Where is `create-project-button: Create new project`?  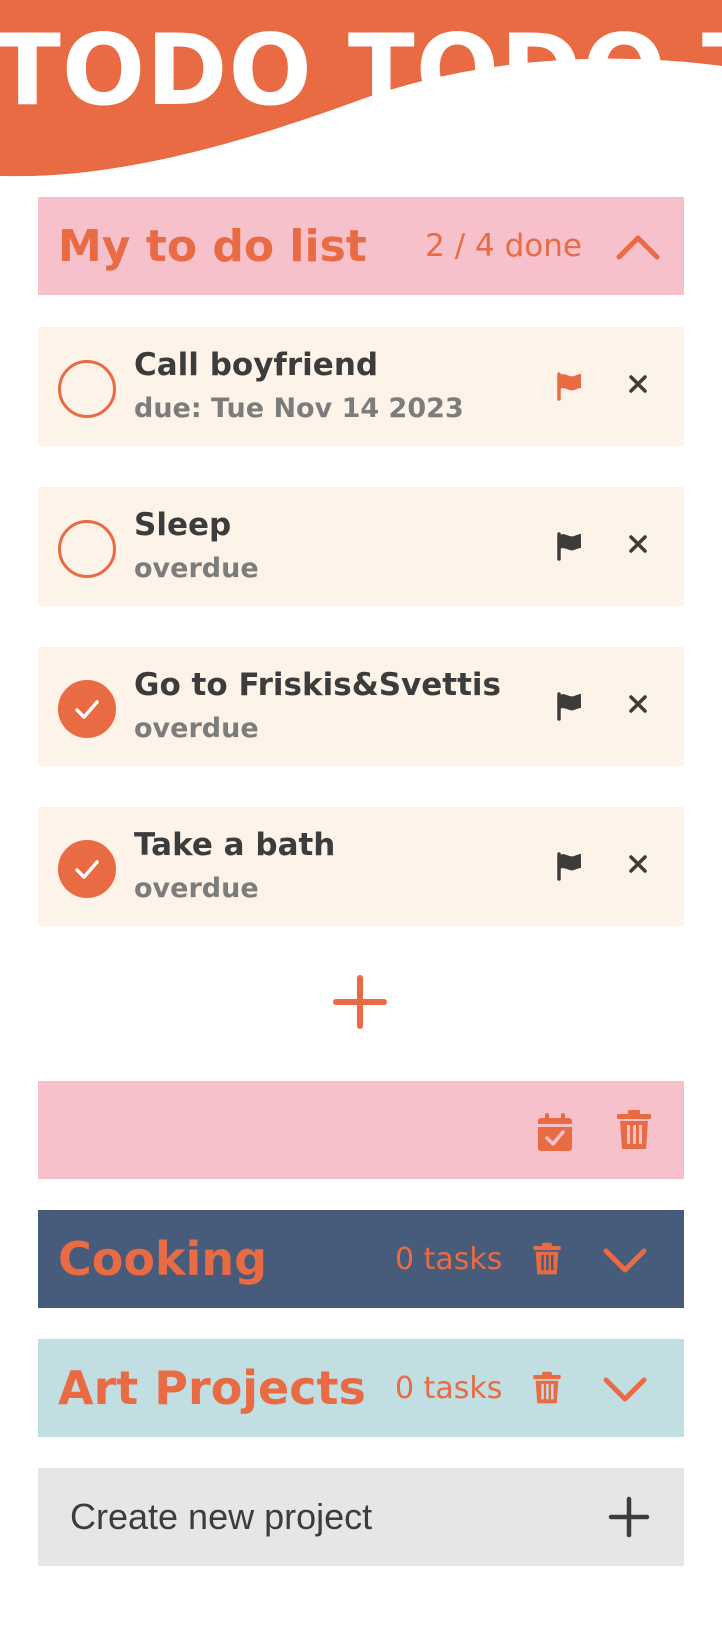 create-project-button: Create new project is located at coordinates (361, 1517).